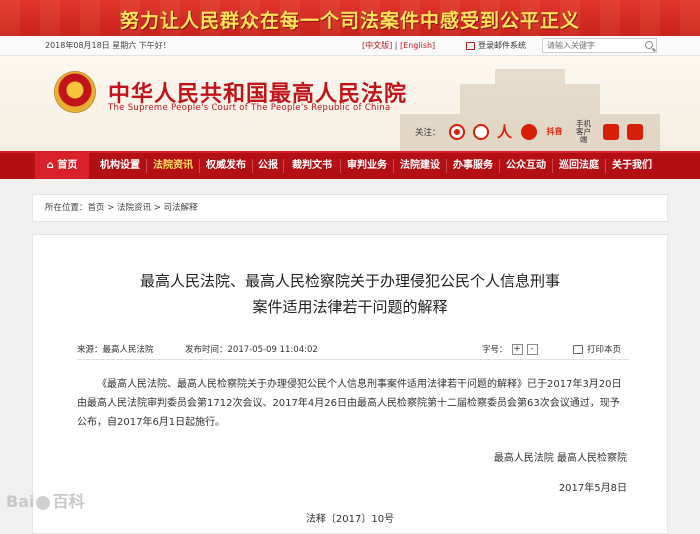 Image resolution: width=700 pixels, height=534 pixels. Describe the element at coordinates (349, 281) in the screenshot. I see `article-title-line1: 最高人民法院、最高人民检察院关于办理侵犯公民个人信息刑事` at that location.